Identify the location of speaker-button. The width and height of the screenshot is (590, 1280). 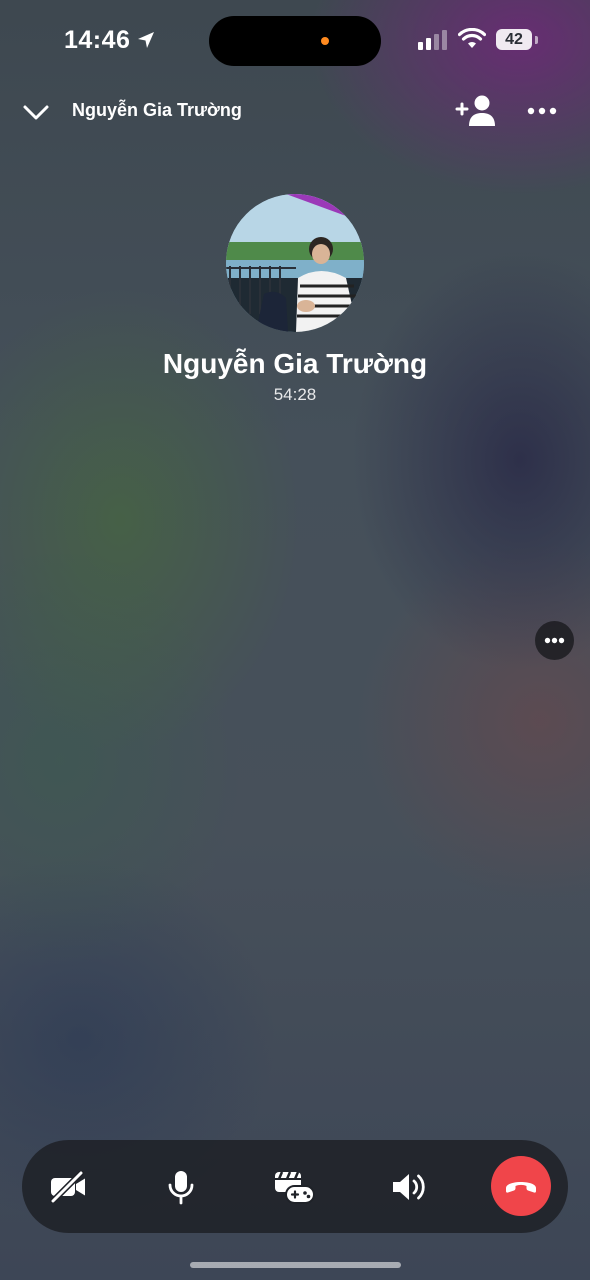
(409, 1187).